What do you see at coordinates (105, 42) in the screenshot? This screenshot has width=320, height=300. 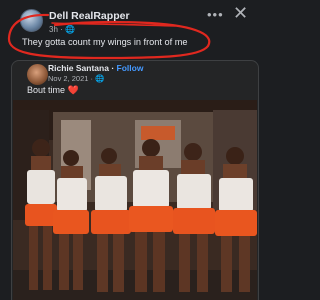 I see `post-text: They gotta count my wings in front of me` at bounding box center [105, 42].